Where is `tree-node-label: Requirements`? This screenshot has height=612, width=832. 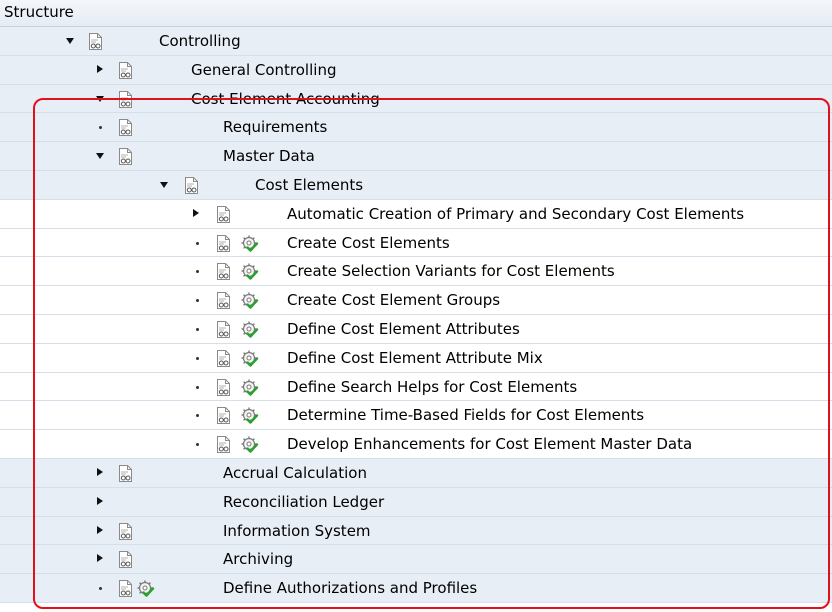 tree-node-label: Requirements is located at coordinates (275, 127).